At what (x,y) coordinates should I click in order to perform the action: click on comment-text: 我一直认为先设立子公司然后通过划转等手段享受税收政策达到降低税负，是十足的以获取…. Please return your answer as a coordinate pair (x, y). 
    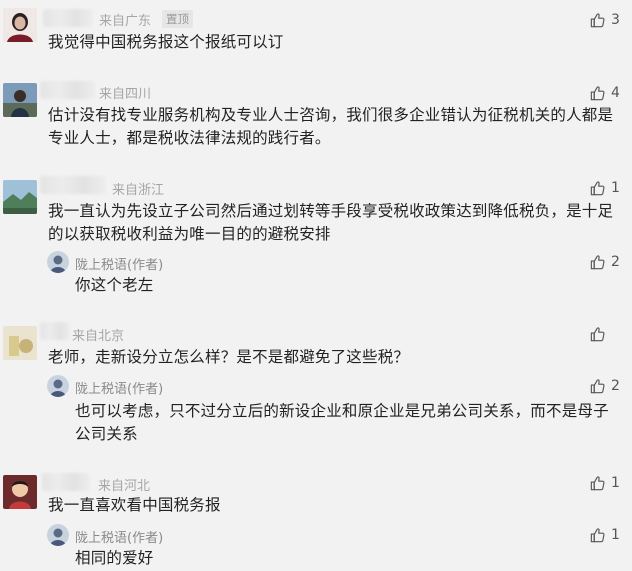
    Looking at the image, I should click on (331, 222).